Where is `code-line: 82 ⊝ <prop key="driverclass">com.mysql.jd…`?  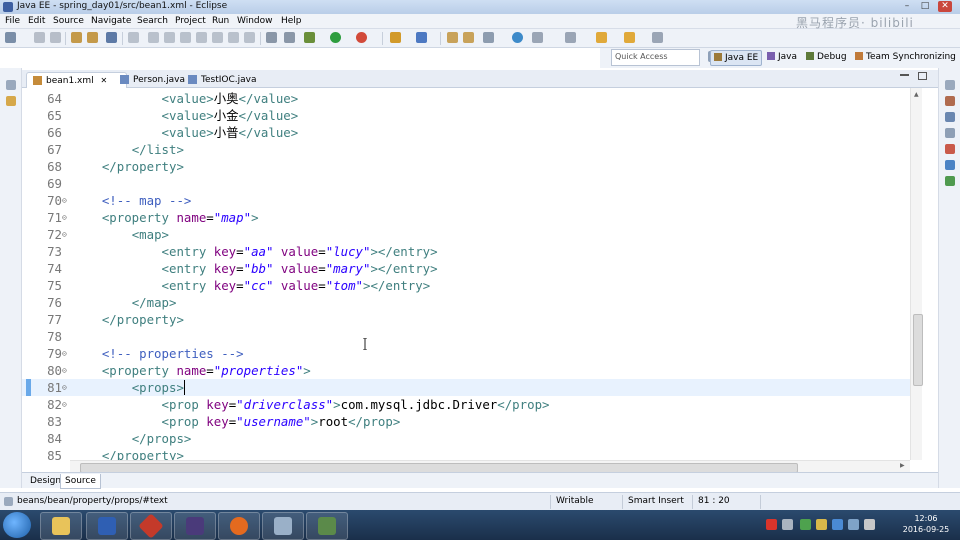 code-line: 82 ⊝ <prop key="driverclass">com.mysql.jd… is located at coordinates (467, 404).